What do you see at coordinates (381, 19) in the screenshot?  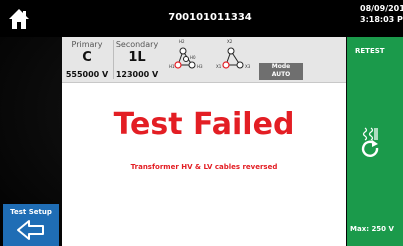 I see `time: 3:18:03 PM` at bounding box center [381, 19].